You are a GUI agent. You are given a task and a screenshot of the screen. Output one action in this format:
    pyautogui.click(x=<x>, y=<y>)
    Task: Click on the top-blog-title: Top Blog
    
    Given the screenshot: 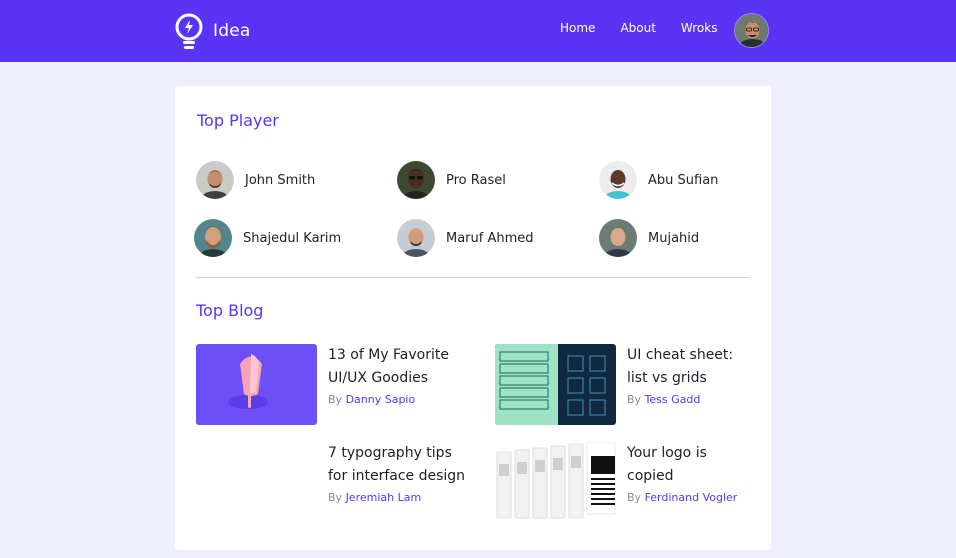 What is the action you would take?
    pyautogui.click(x=230, y=310)
    